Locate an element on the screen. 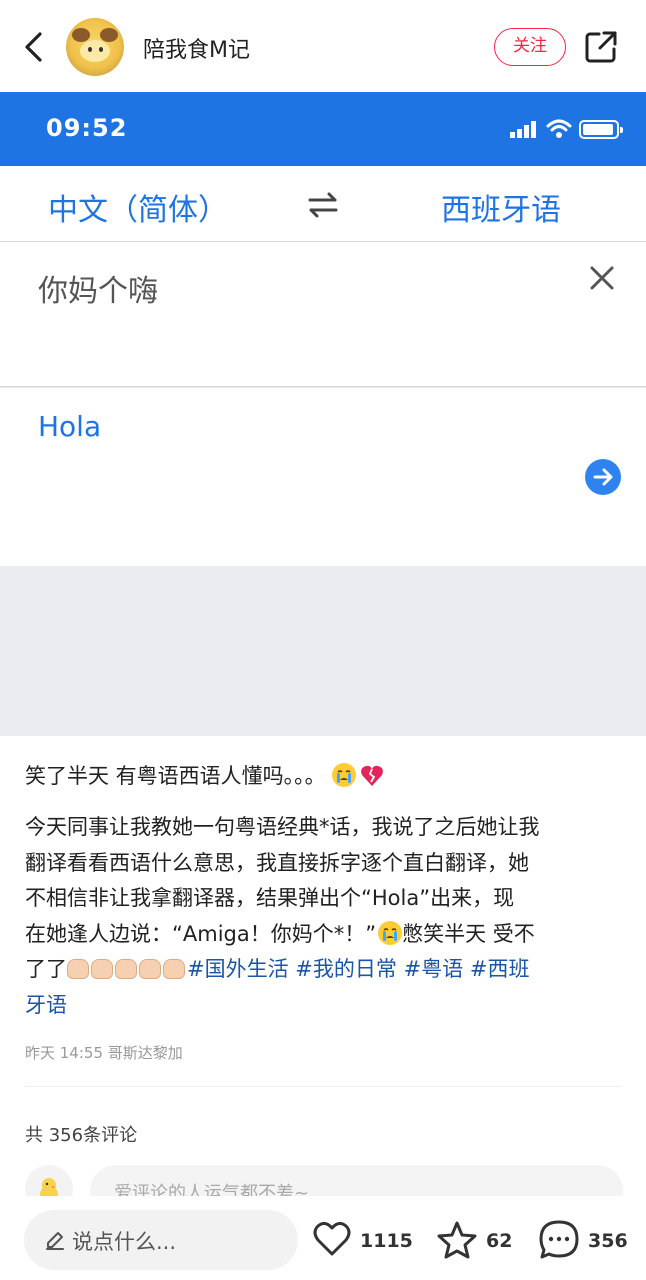 This screenshot has width=646, height=1280. source-language: 中文（简体） is located at coordinates (138, 210).